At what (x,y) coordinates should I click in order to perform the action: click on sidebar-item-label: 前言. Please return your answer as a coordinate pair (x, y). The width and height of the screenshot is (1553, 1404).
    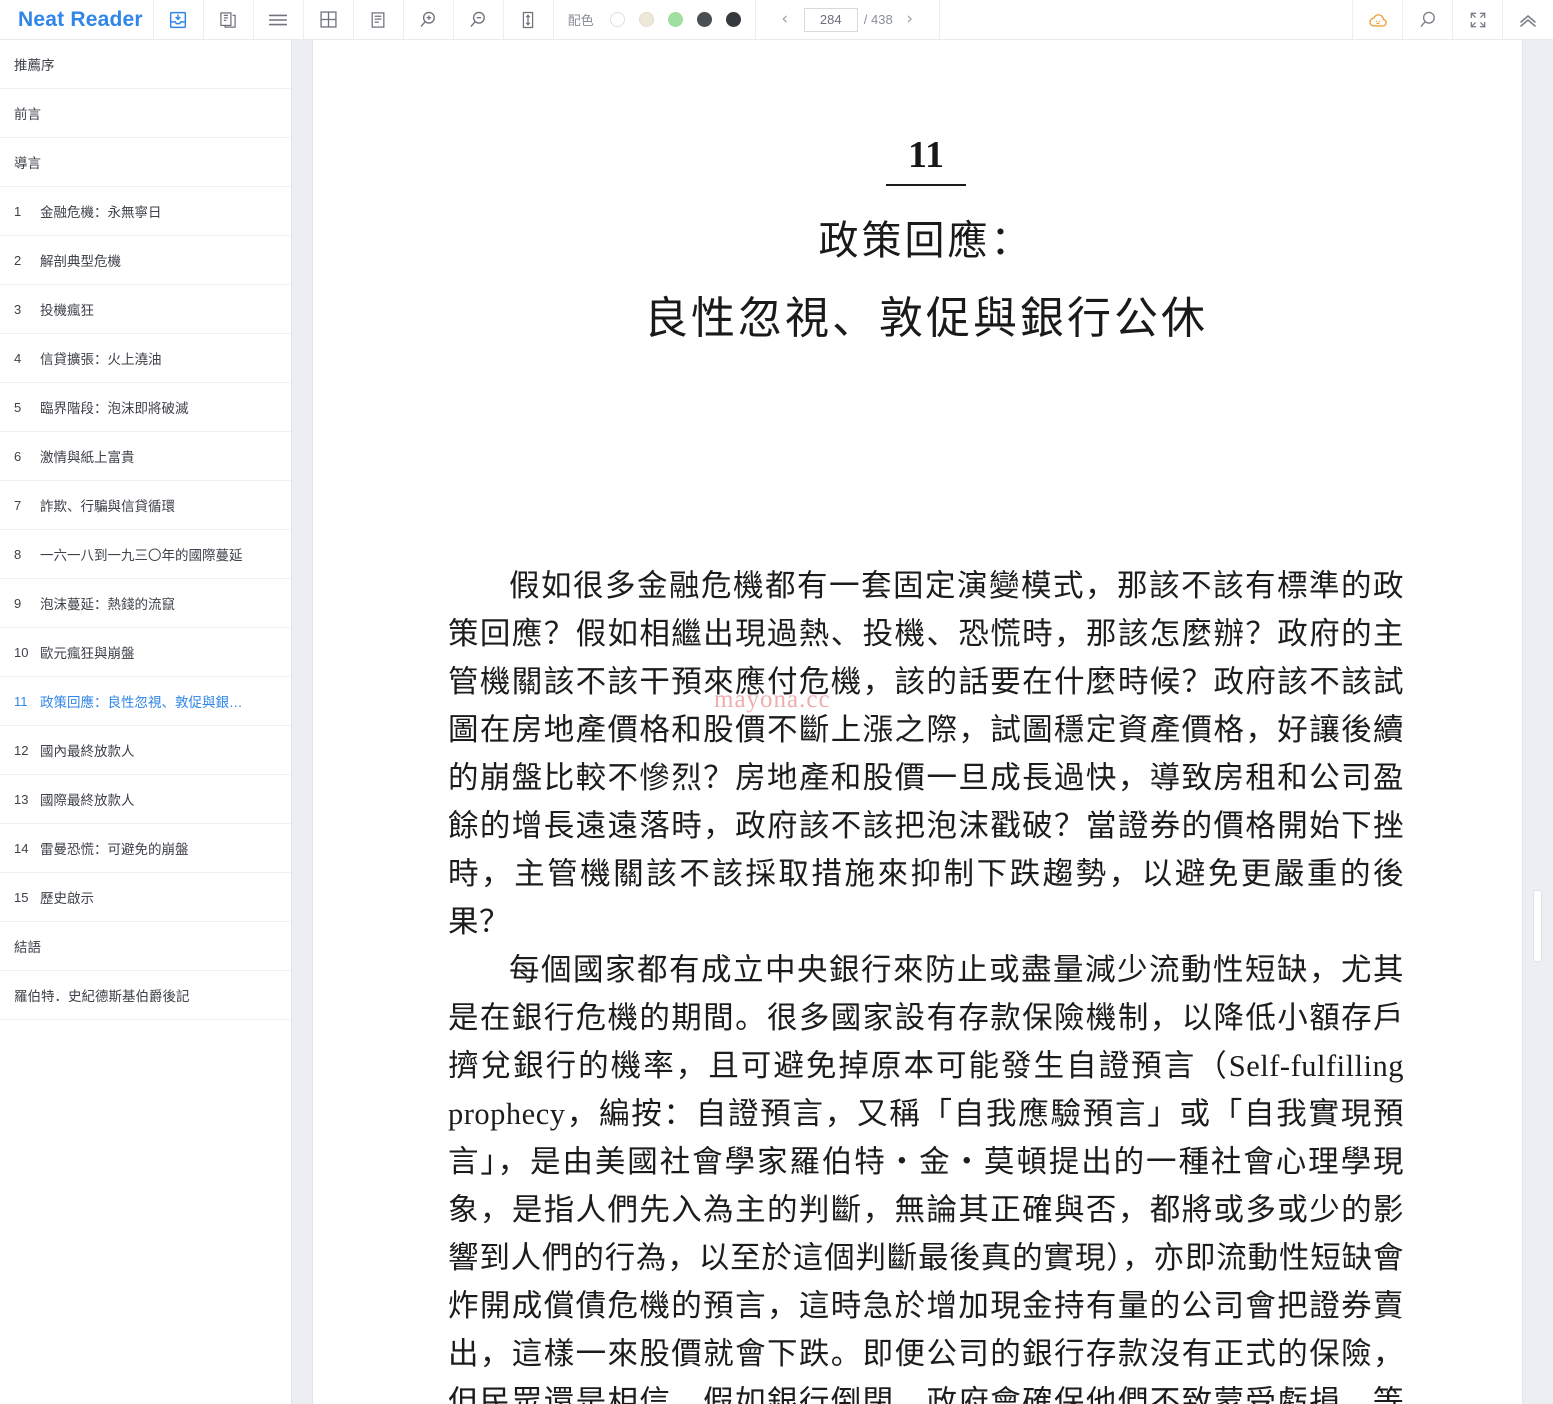
    Looking at the image, I should click on (27, 114).